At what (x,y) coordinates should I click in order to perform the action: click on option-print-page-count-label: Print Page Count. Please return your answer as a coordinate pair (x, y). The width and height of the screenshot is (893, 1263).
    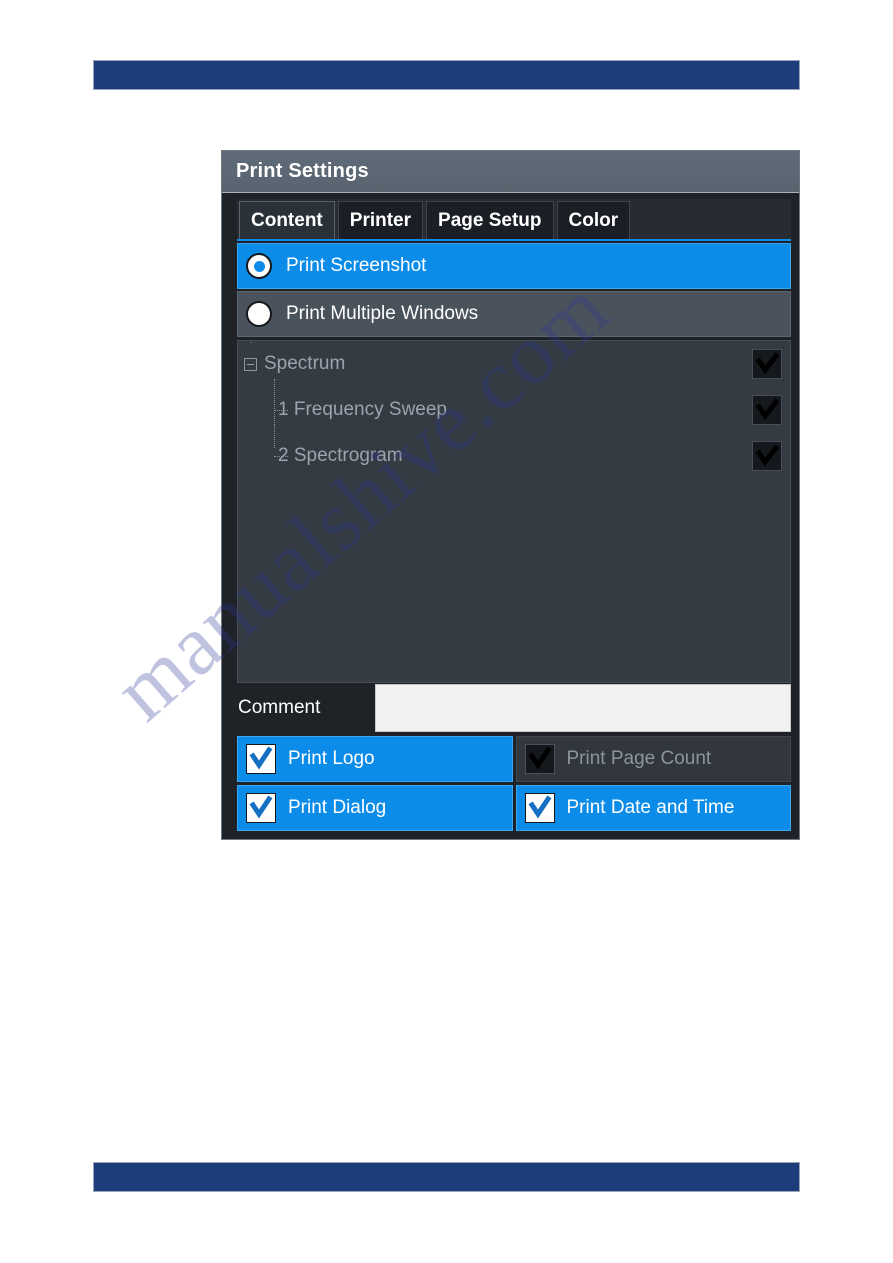
    Looking at the image, I should click on (639, 758).